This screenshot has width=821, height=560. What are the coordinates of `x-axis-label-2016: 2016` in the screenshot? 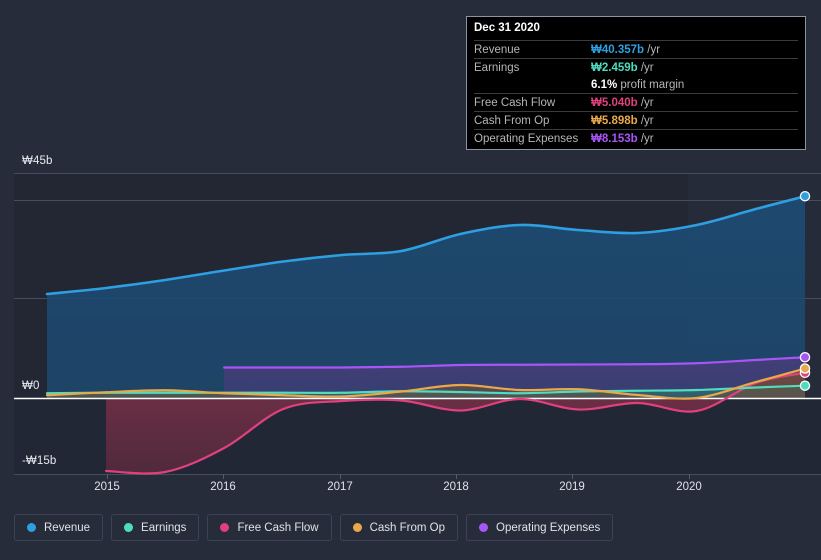 It's located at (223, 487).